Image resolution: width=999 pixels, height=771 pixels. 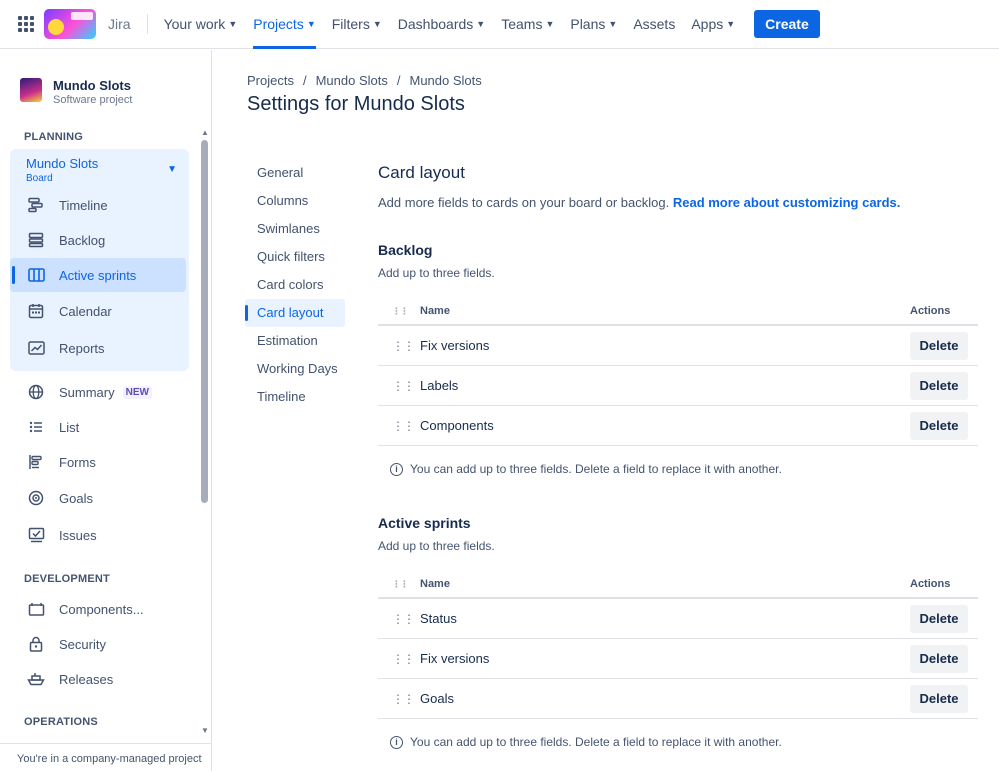 What do you see at coordinates (128, 24) in the screenshot?
I see `product-name: Jira` at bounding box center [128, 24].